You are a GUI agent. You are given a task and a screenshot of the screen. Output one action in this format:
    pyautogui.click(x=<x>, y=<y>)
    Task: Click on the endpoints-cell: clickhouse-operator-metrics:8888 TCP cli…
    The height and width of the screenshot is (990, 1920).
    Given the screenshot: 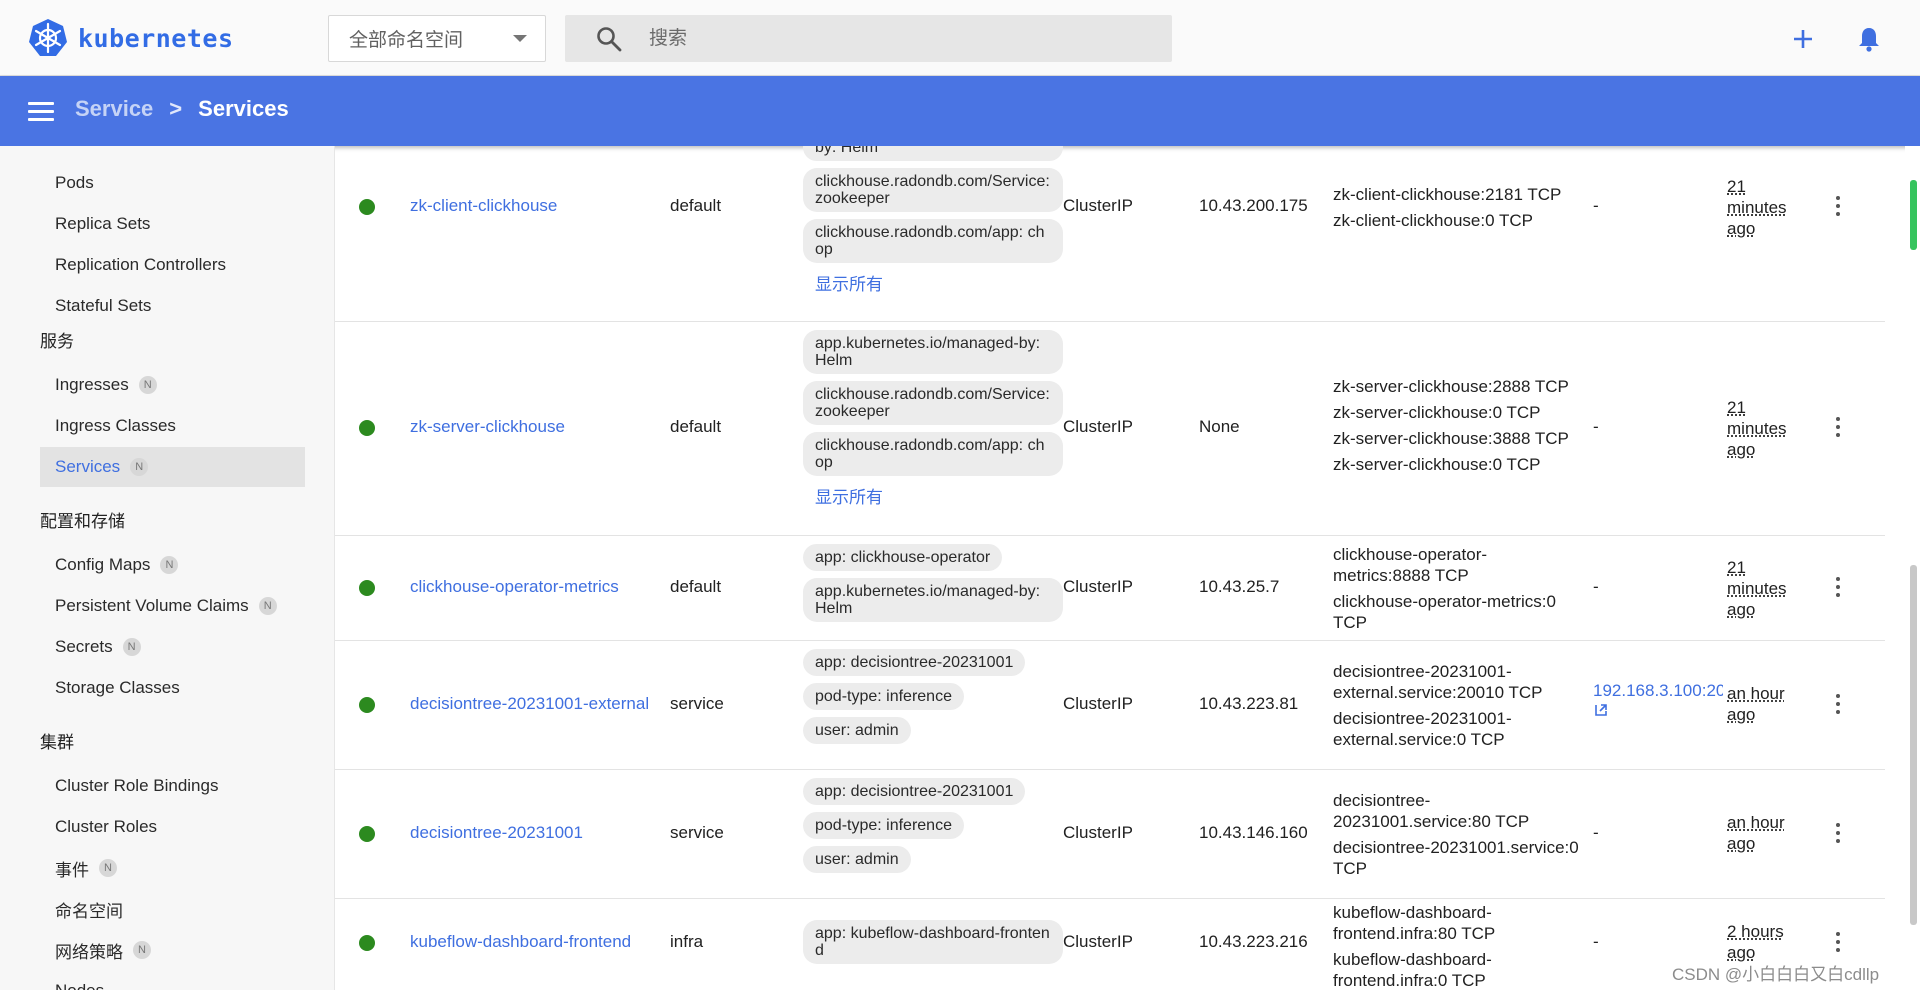 What is the action you would take?
    pyautogui.click(x=1458, y=591)
    